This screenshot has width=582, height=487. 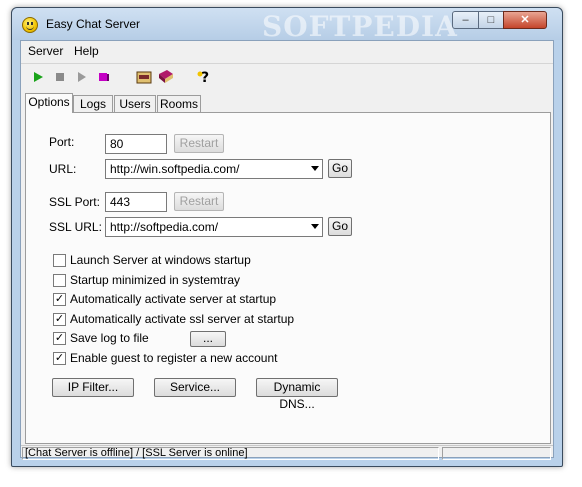 I want to click on checkbox-label: Save log to file, so click(x=109, y=338).